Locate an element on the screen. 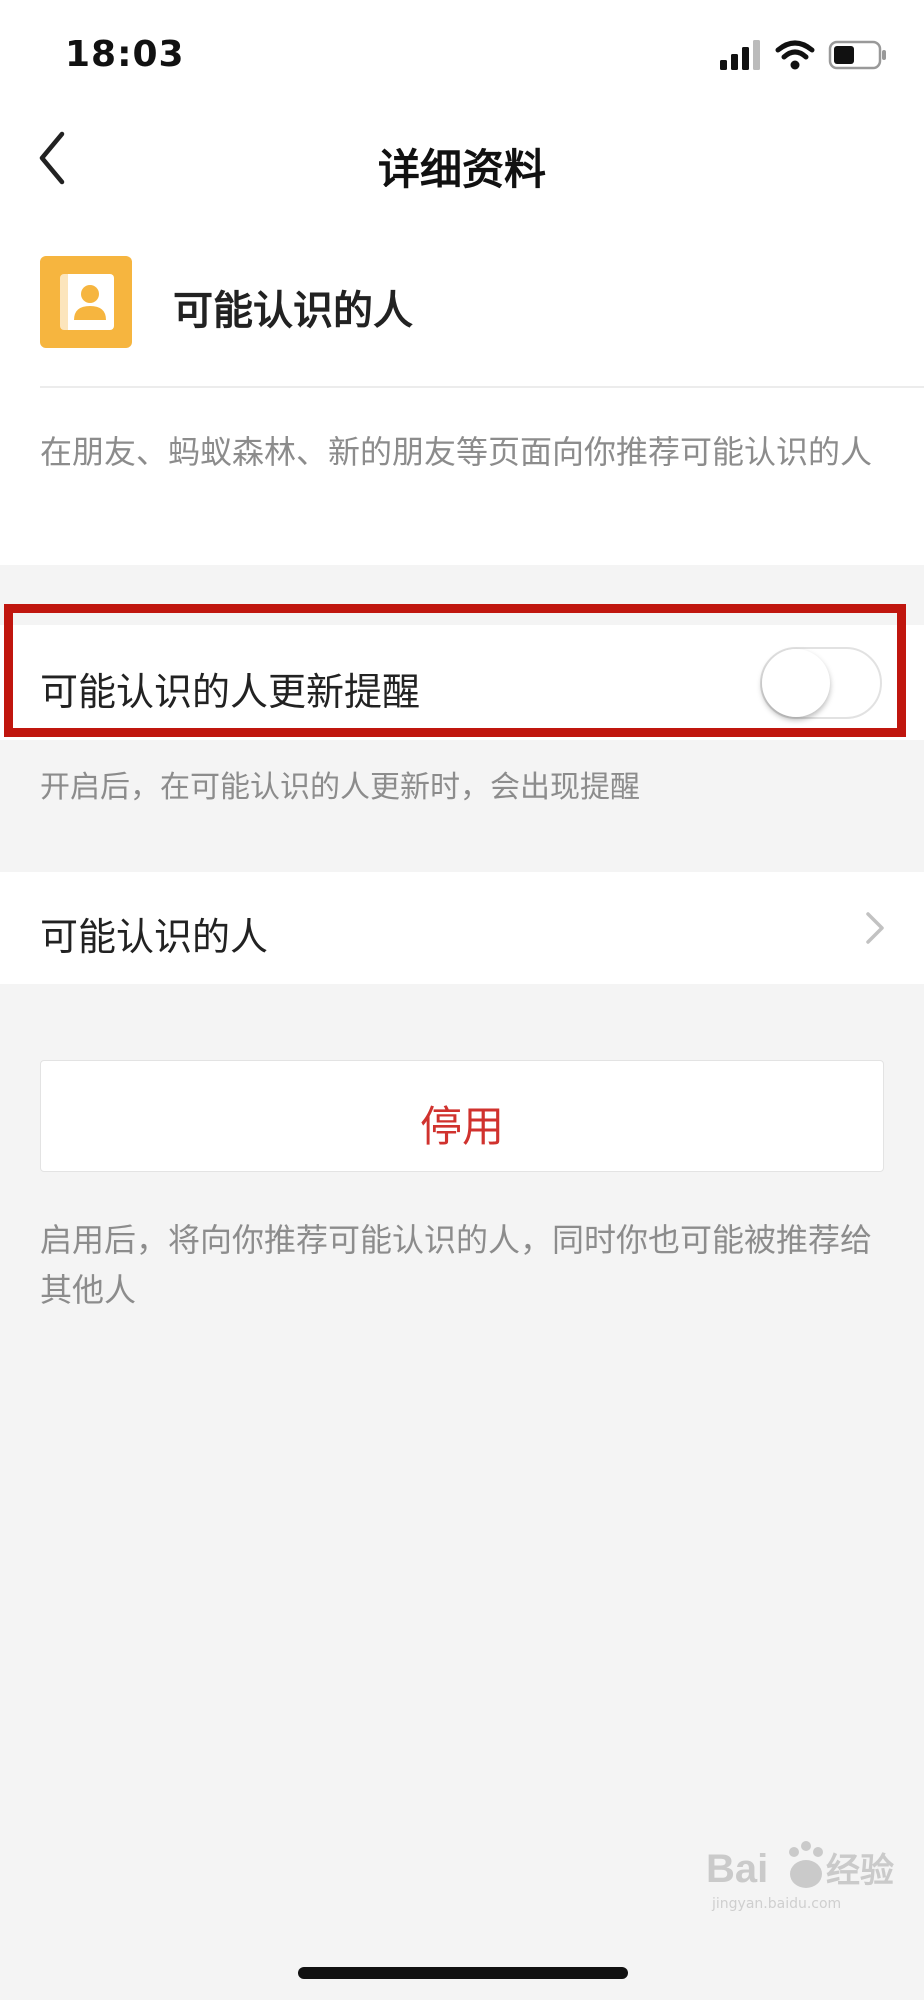 Image resolution: width=924 pixels, height=2000 pixels. svg-text: 经验 is located at coordinates (860, 1871).